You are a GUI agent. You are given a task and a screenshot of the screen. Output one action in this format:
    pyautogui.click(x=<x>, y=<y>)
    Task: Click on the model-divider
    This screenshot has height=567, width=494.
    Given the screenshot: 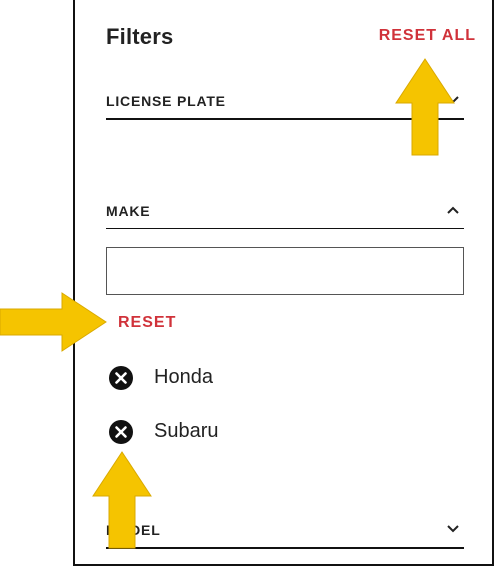 What is the action you would take?
    pyautogui.click(x=285, y=548)
    